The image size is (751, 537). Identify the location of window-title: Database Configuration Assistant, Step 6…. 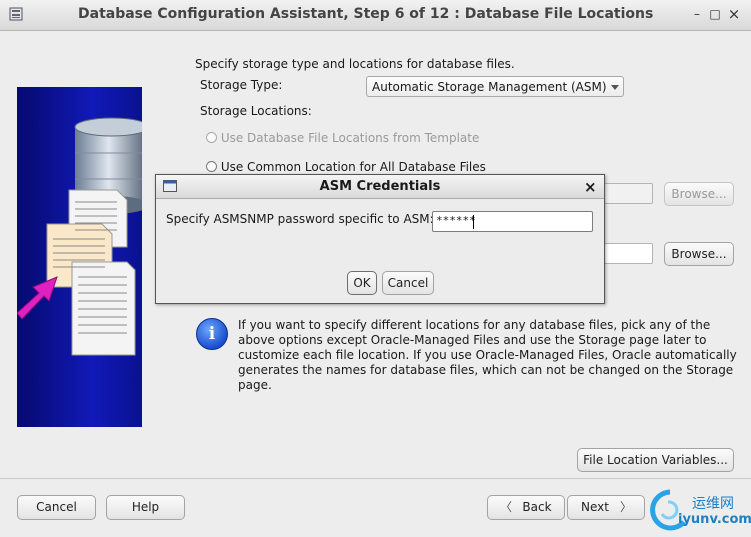
(366, 14).